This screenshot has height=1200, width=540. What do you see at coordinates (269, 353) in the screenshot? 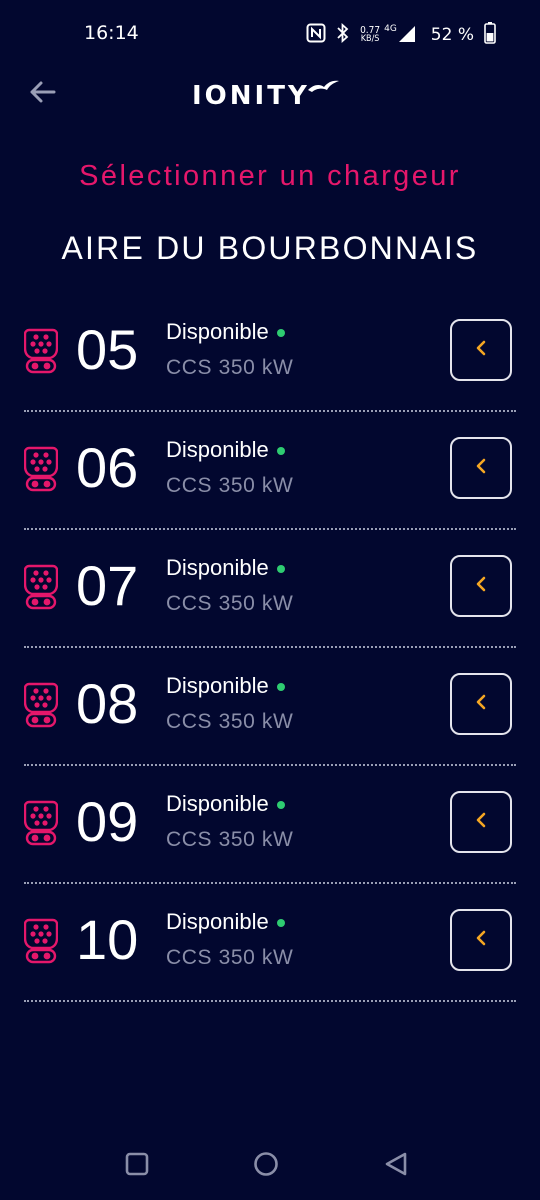
I see `charger-row: 05 Disponible CCS 350 kW` at bounding box center [269, 353].